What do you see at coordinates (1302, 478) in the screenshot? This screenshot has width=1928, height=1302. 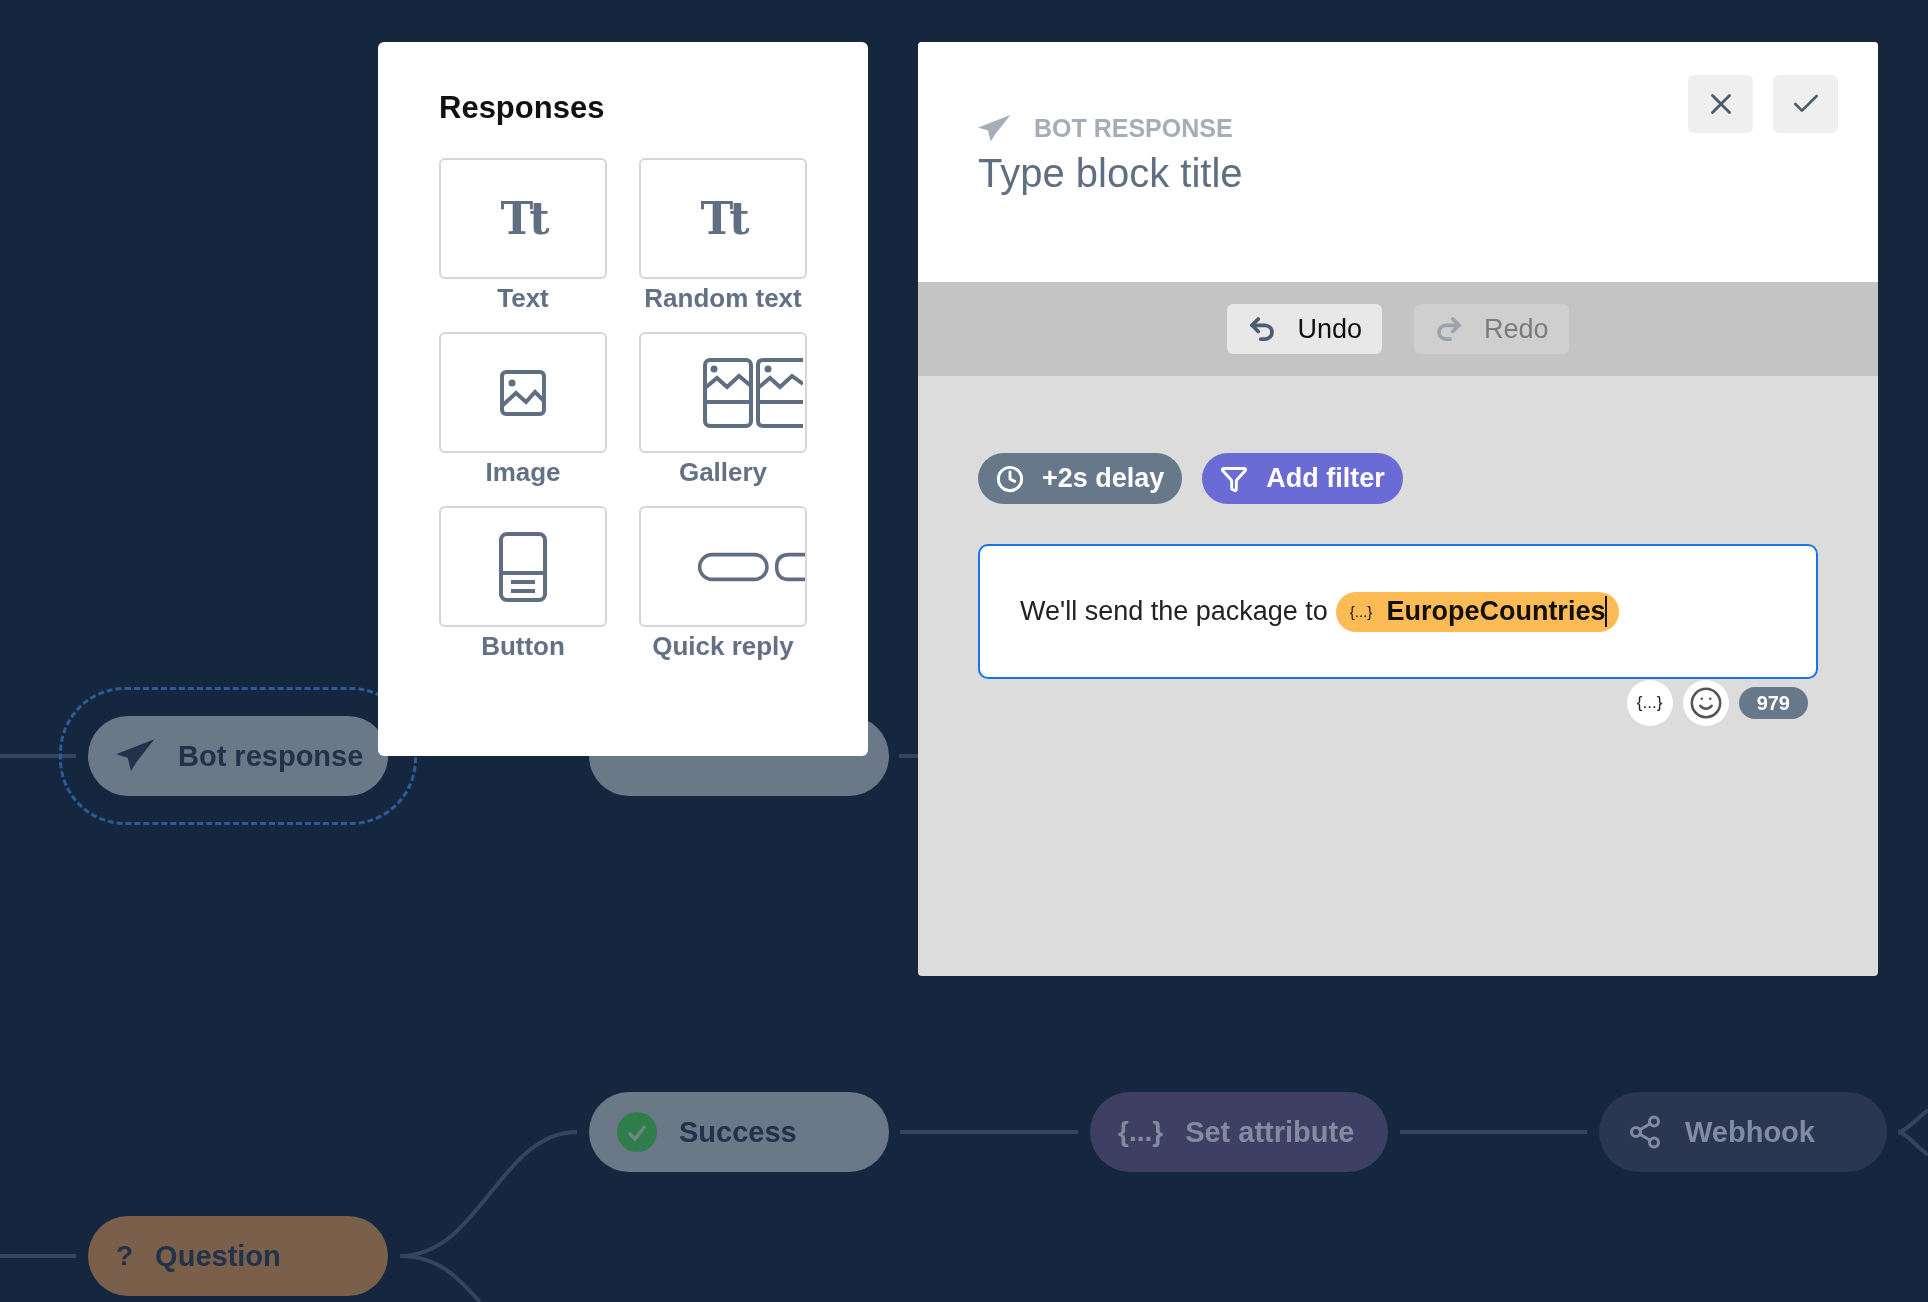 I see `add-filter-button: Add filter` at bounding box center [1302, 478].